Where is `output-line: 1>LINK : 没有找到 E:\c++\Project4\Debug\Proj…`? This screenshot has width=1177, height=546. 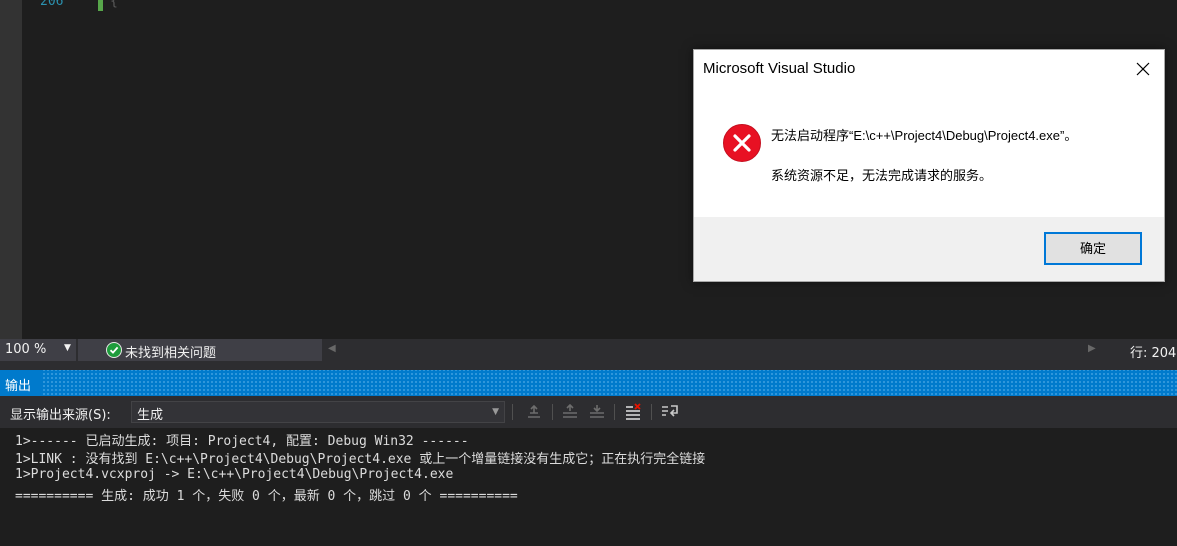 output-line: 1>LINK : 没有找到 E:\c++\Project4\Debug\Proj… is located at coordinates (360, 459).